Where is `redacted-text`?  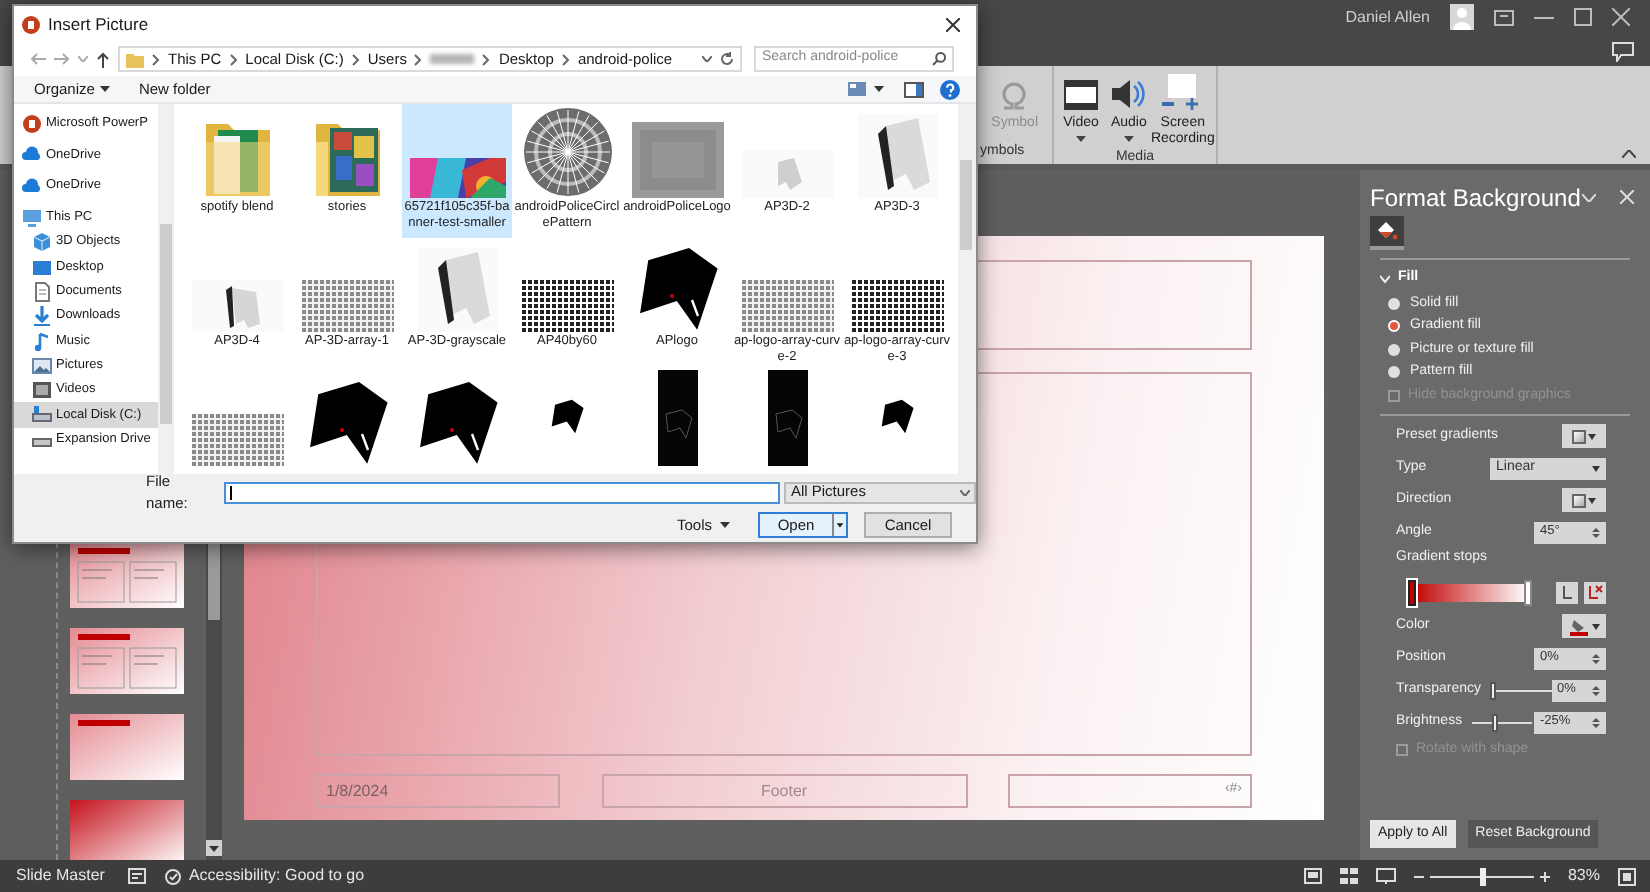 redacted-text is located at coordinates (452, 59).